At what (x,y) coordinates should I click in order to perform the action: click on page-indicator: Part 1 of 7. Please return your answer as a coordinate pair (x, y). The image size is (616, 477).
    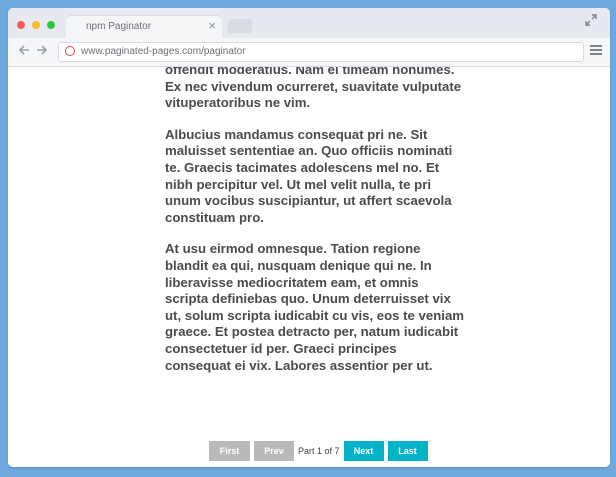
    Looking at the image, I should click on (319, 451).